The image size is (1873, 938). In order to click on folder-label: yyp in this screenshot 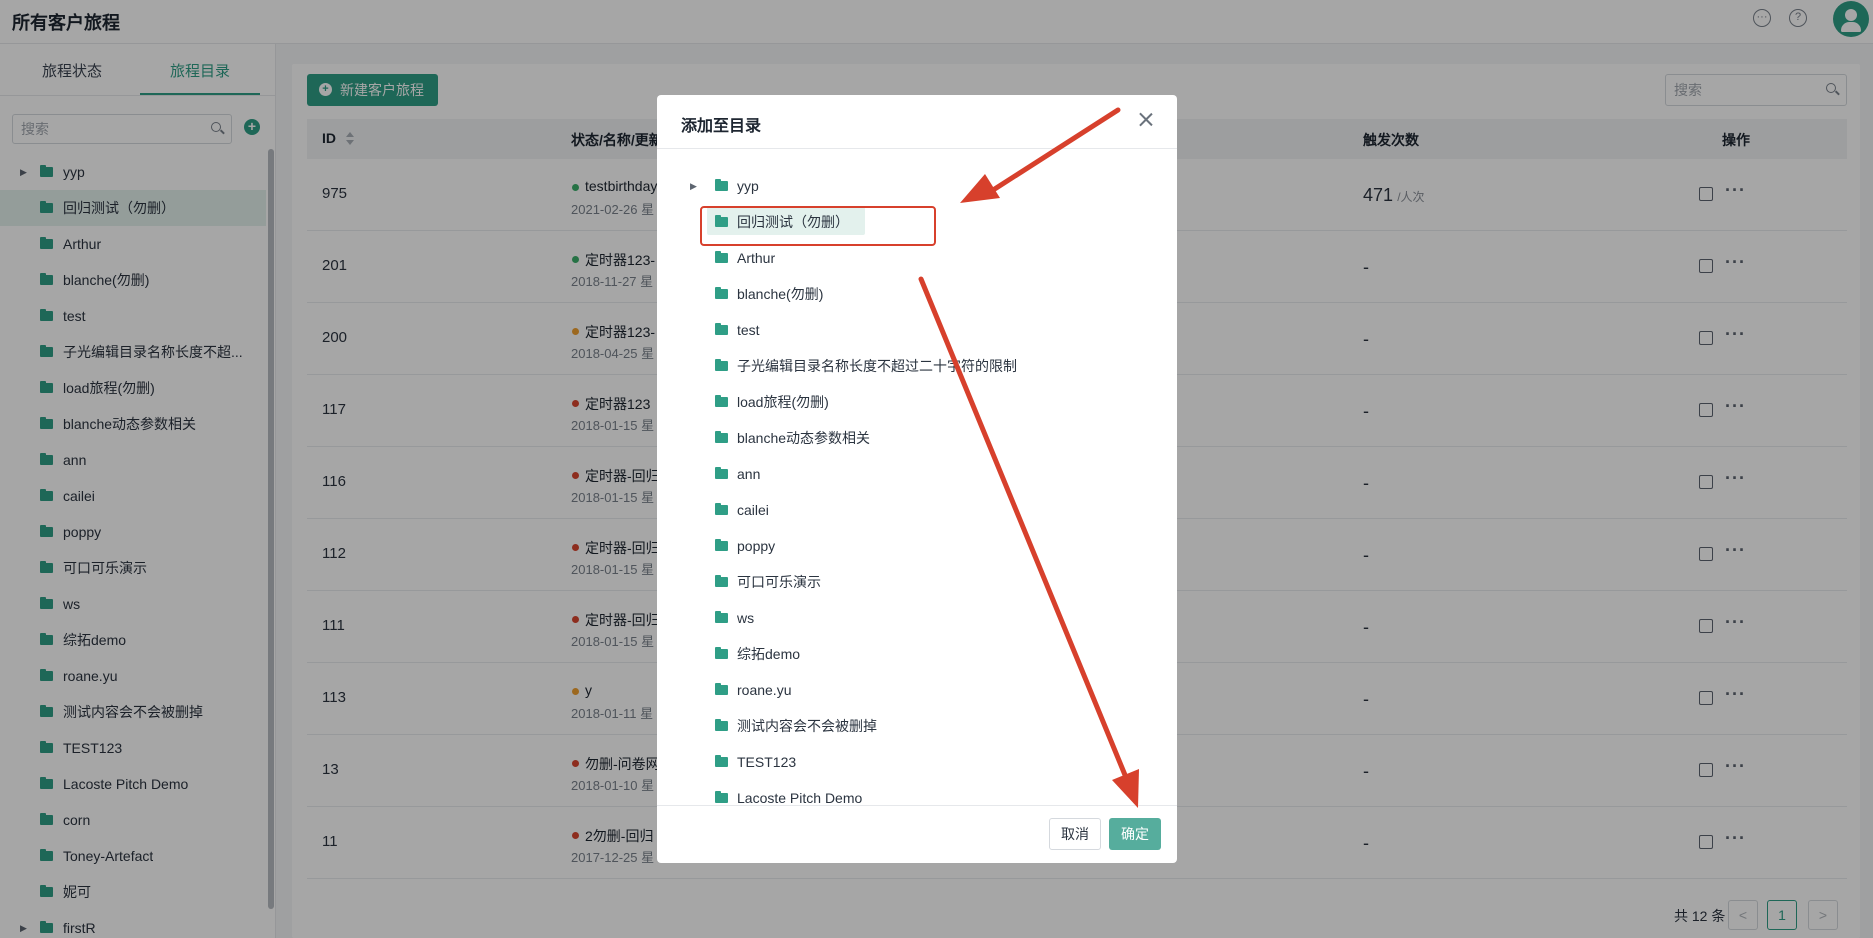, I will do `click(748, 186)`.